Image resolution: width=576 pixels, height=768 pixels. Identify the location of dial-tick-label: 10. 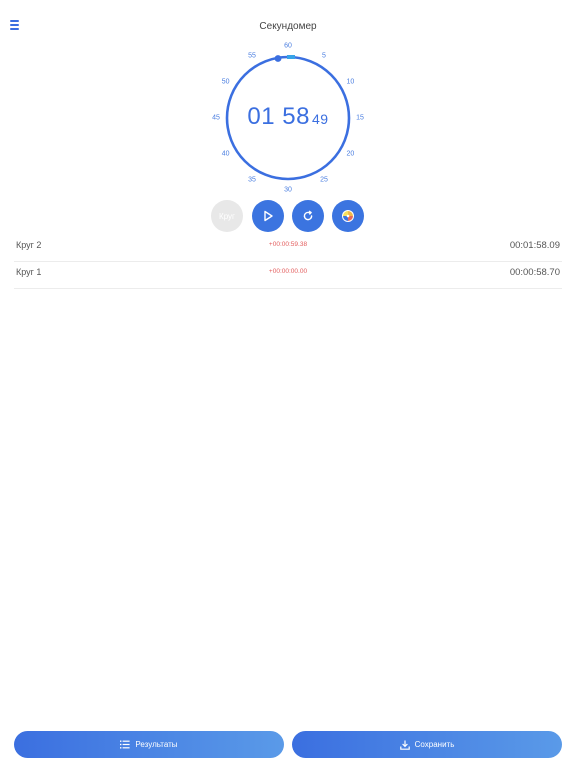
(350, 82).